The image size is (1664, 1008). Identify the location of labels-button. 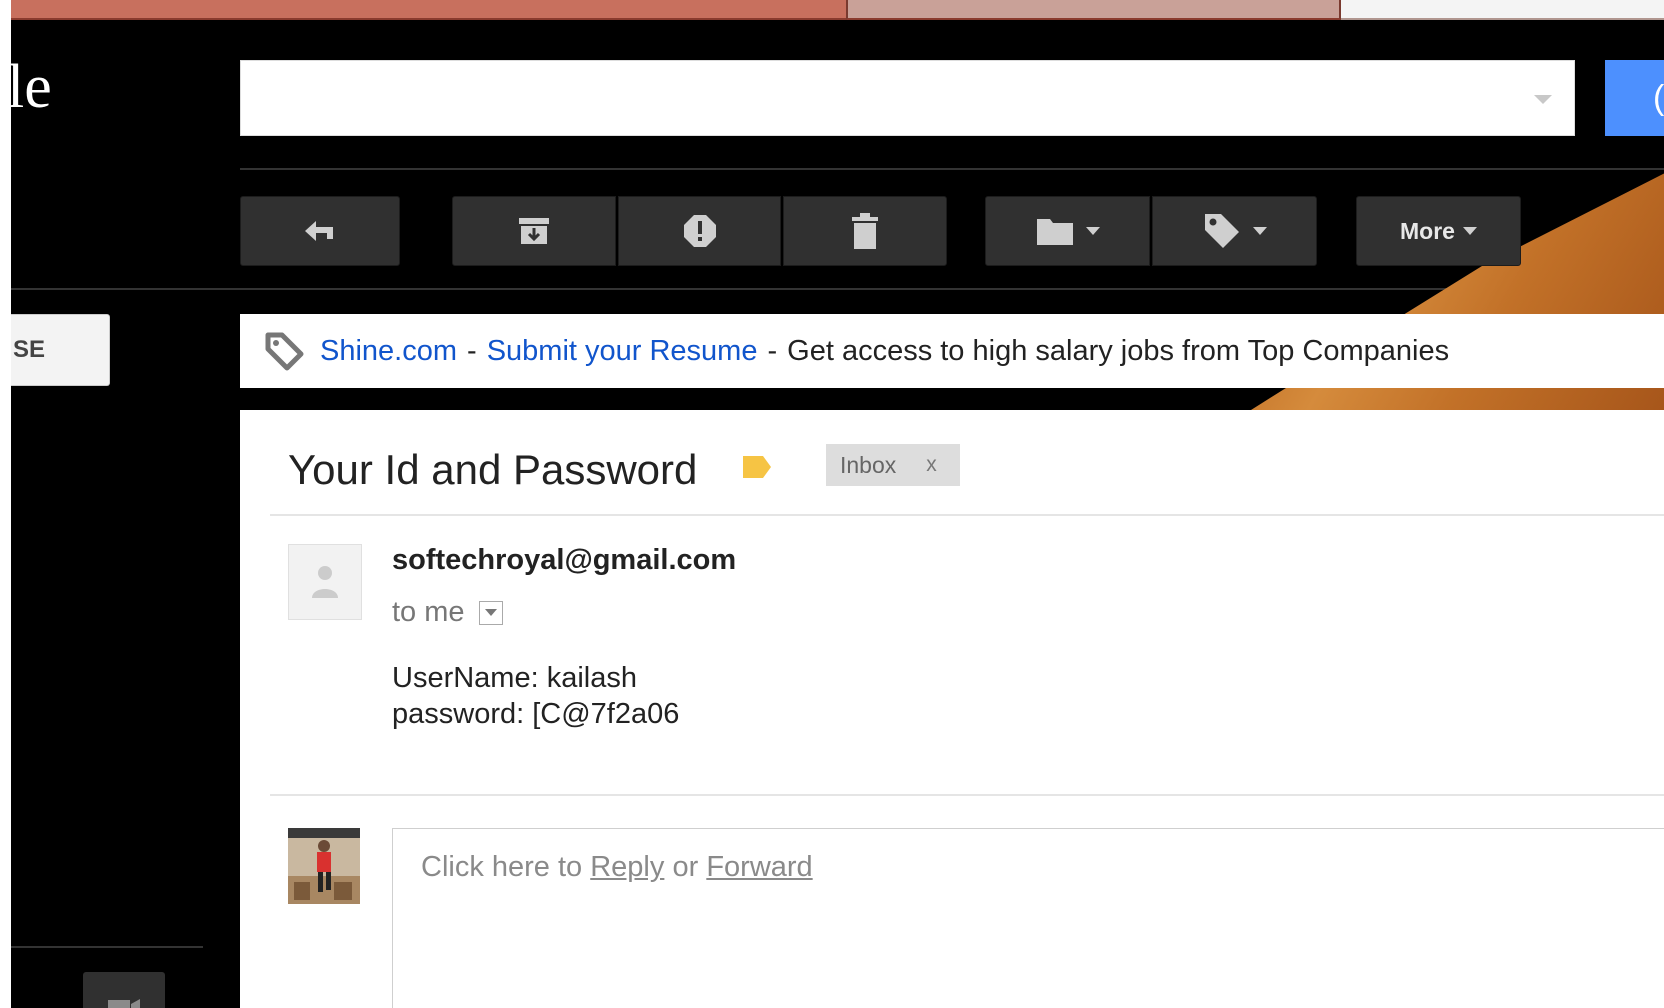
(1234, 231).